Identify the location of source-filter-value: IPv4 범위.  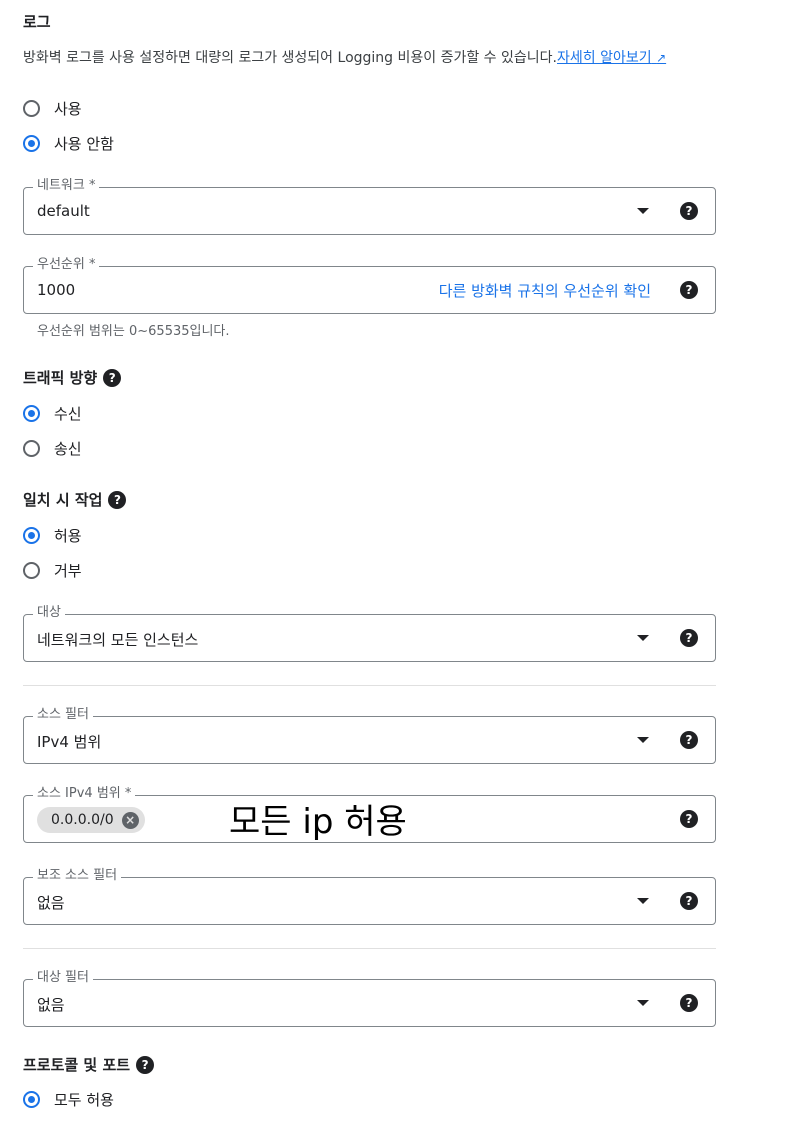
(69, 742).